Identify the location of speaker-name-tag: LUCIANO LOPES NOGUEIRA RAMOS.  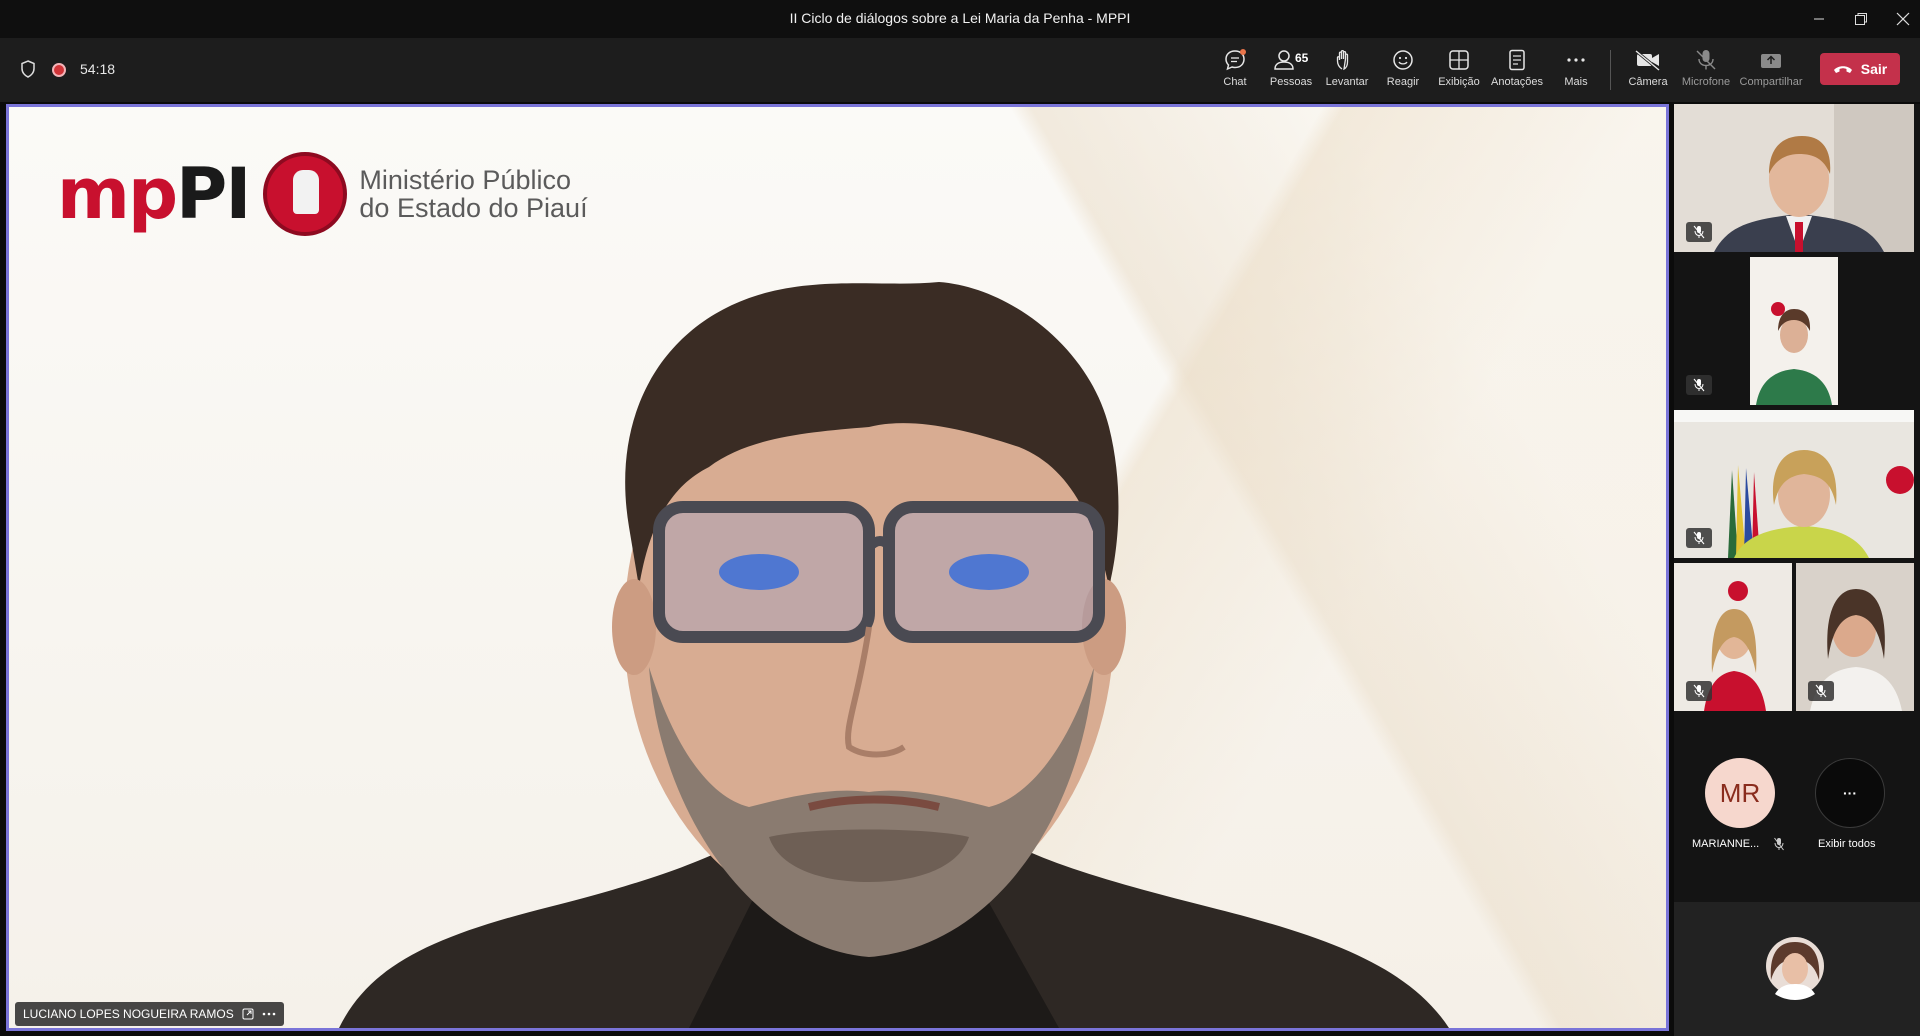
(149, 1014).